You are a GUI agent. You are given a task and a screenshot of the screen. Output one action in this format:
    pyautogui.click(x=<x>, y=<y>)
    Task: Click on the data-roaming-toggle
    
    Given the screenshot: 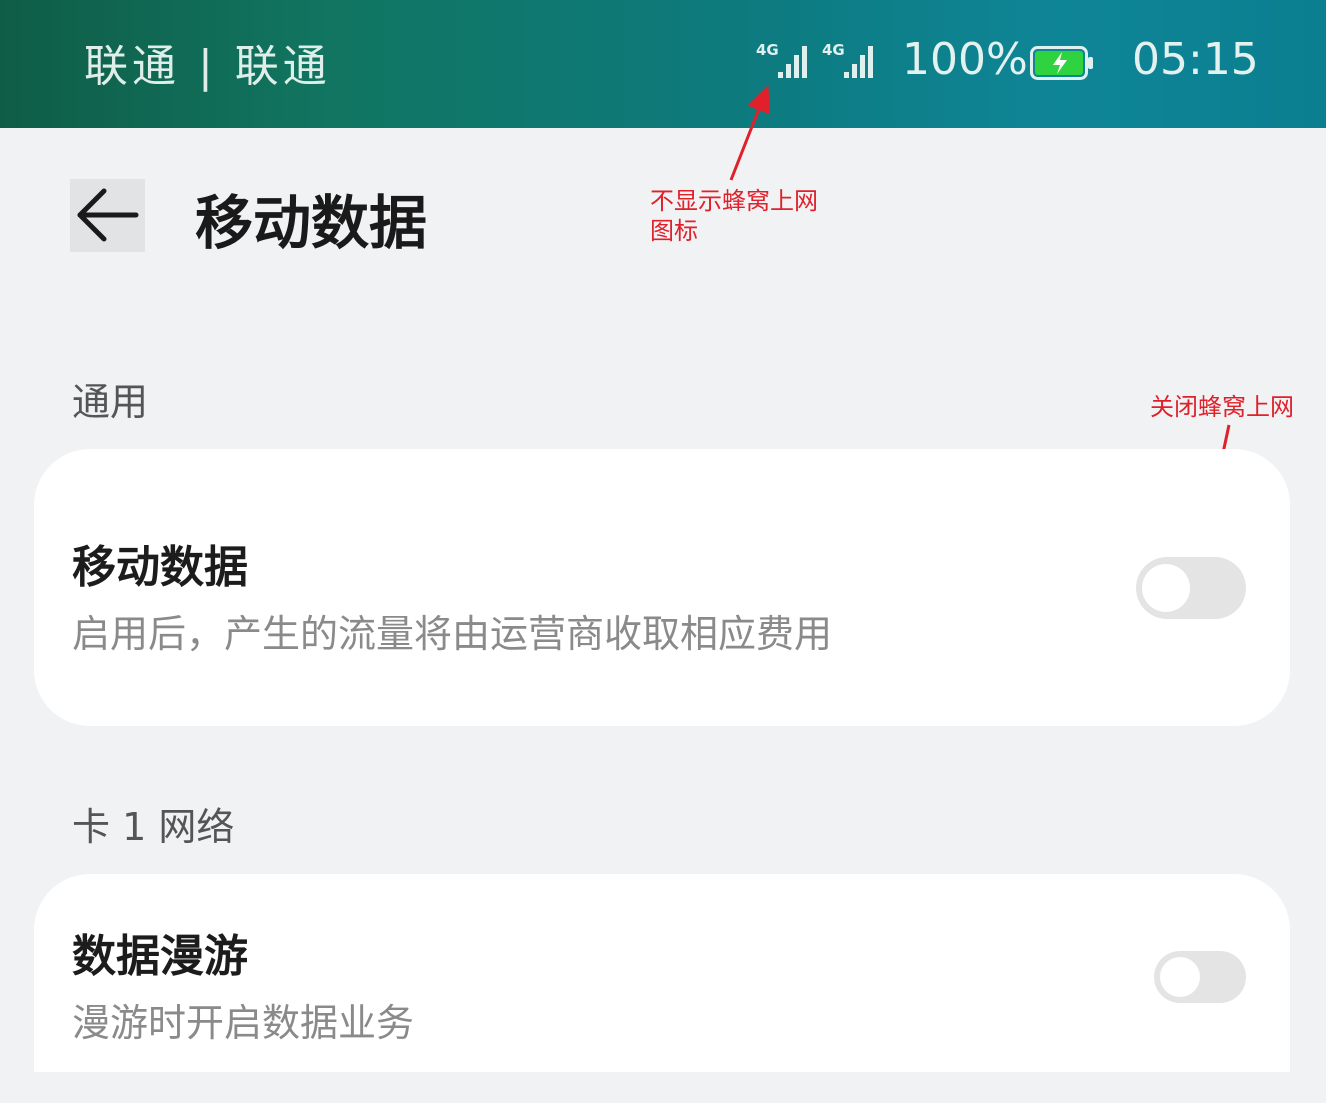 What is the action you would take?
    pyautogui.click(x=1200, y=977)
    